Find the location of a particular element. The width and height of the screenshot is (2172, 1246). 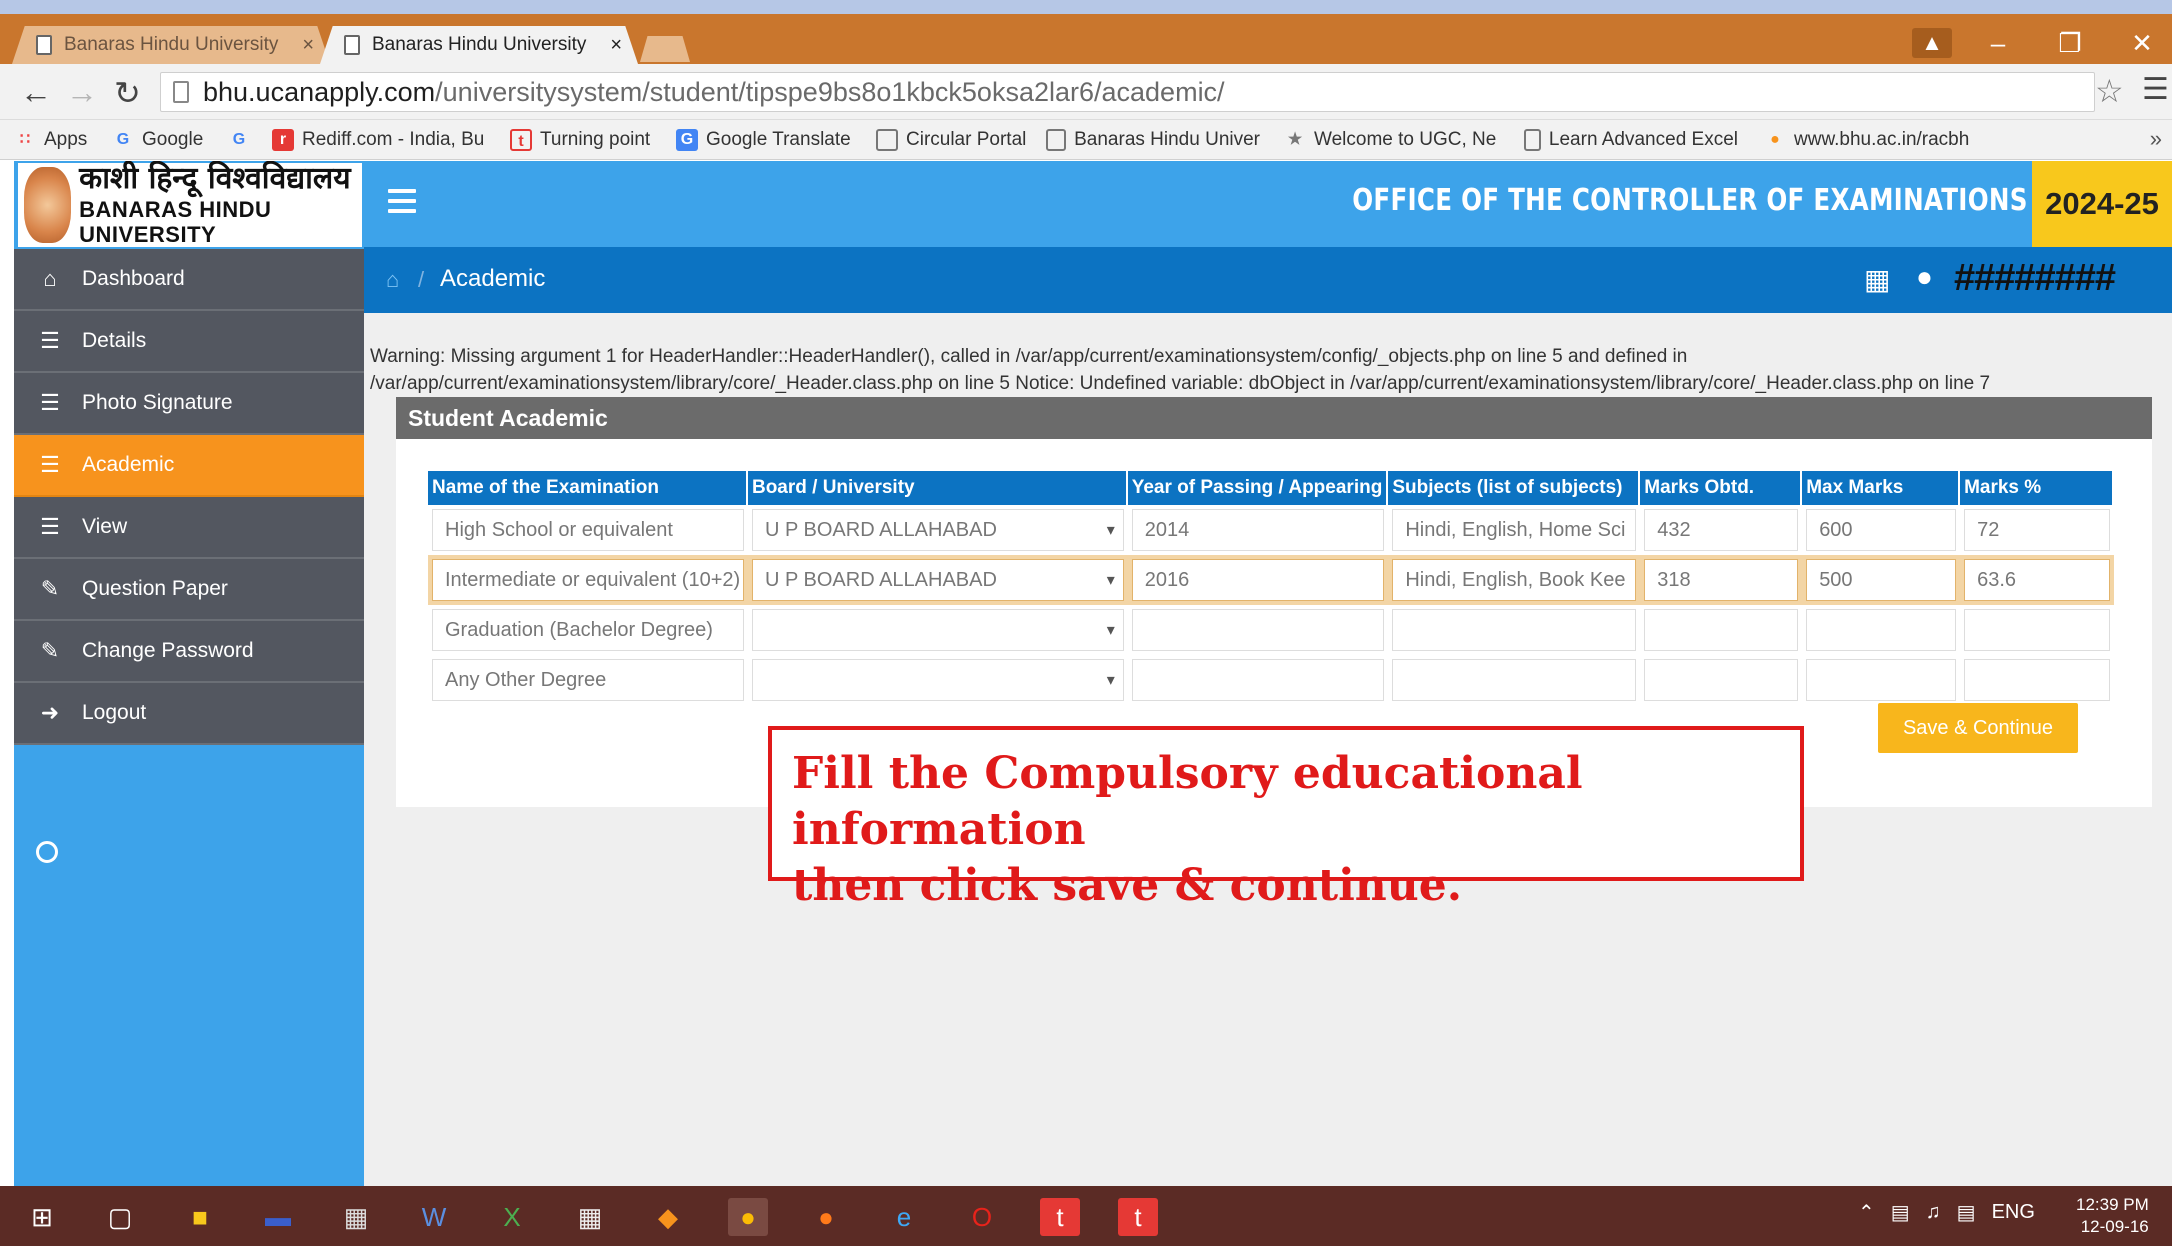

home-icon: ⌂ is located at coordinates (392, 280).